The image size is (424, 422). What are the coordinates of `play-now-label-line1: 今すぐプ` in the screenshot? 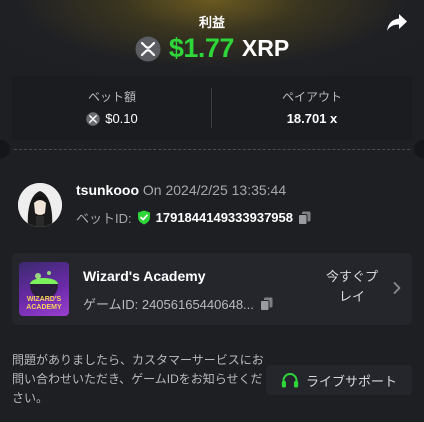 It's located at (351, 276).